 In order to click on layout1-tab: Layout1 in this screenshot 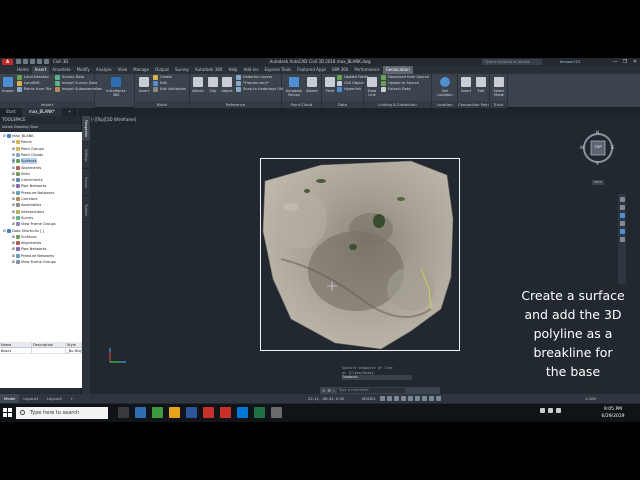, I will do `click(30, 398)`.